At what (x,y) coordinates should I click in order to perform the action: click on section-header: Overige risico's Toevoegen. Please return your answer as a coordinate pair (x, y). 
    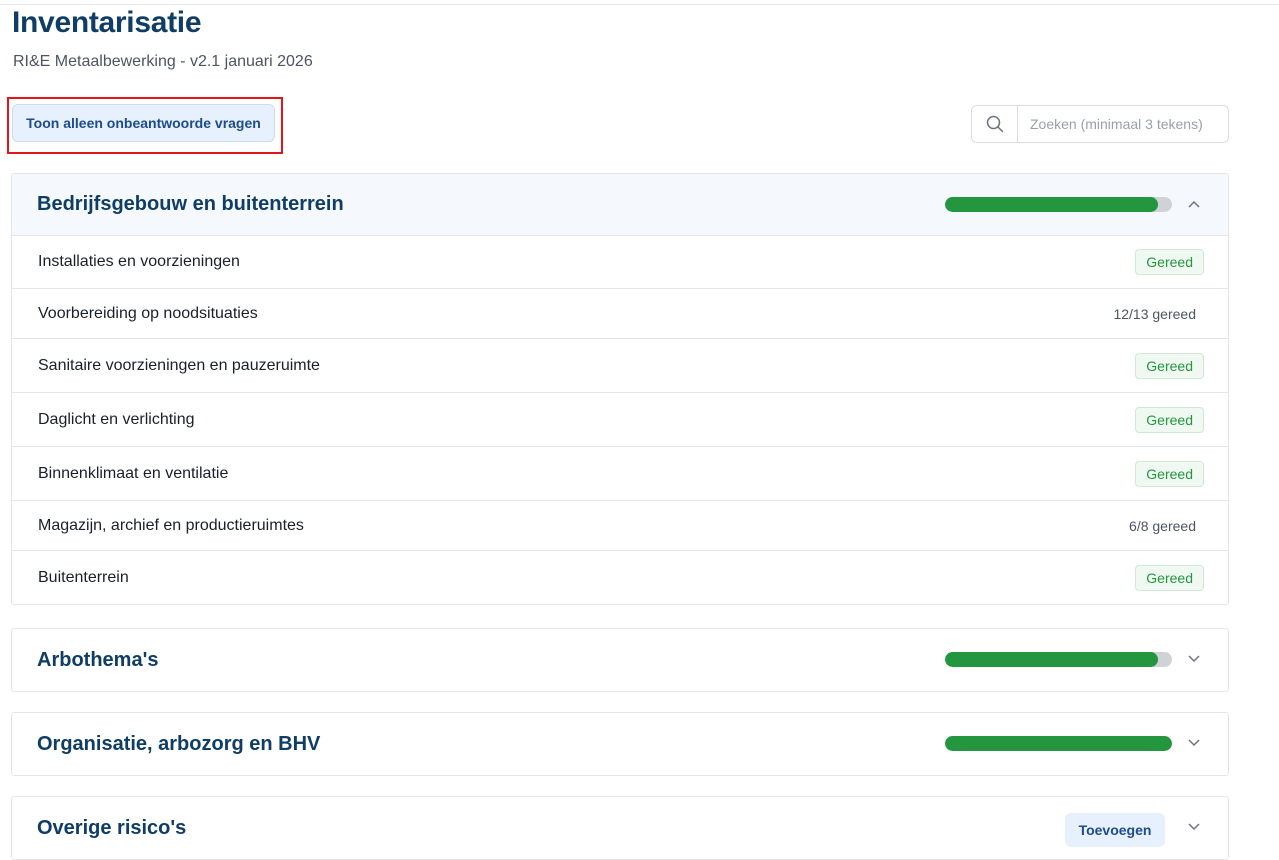
    Looking at the image, I should click on (620, 828).